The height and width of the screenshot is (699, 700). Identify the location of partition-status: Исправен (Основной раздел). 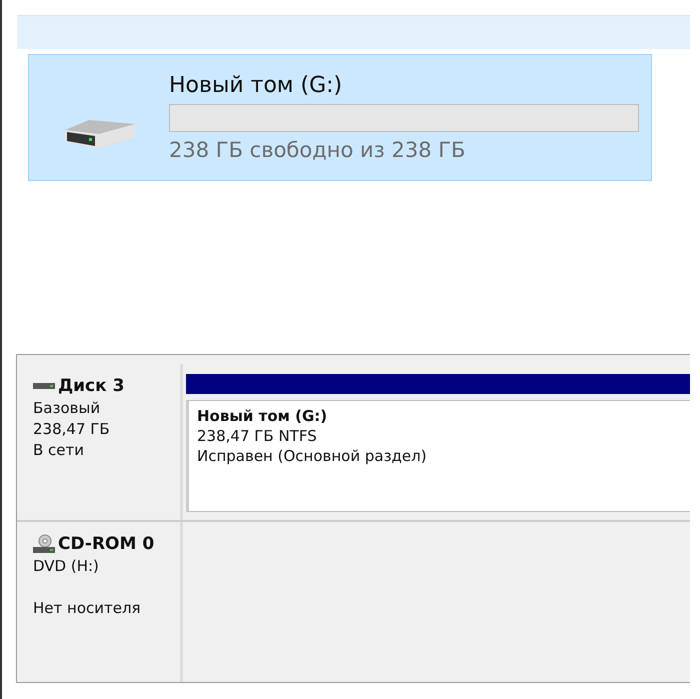
(312, 456).